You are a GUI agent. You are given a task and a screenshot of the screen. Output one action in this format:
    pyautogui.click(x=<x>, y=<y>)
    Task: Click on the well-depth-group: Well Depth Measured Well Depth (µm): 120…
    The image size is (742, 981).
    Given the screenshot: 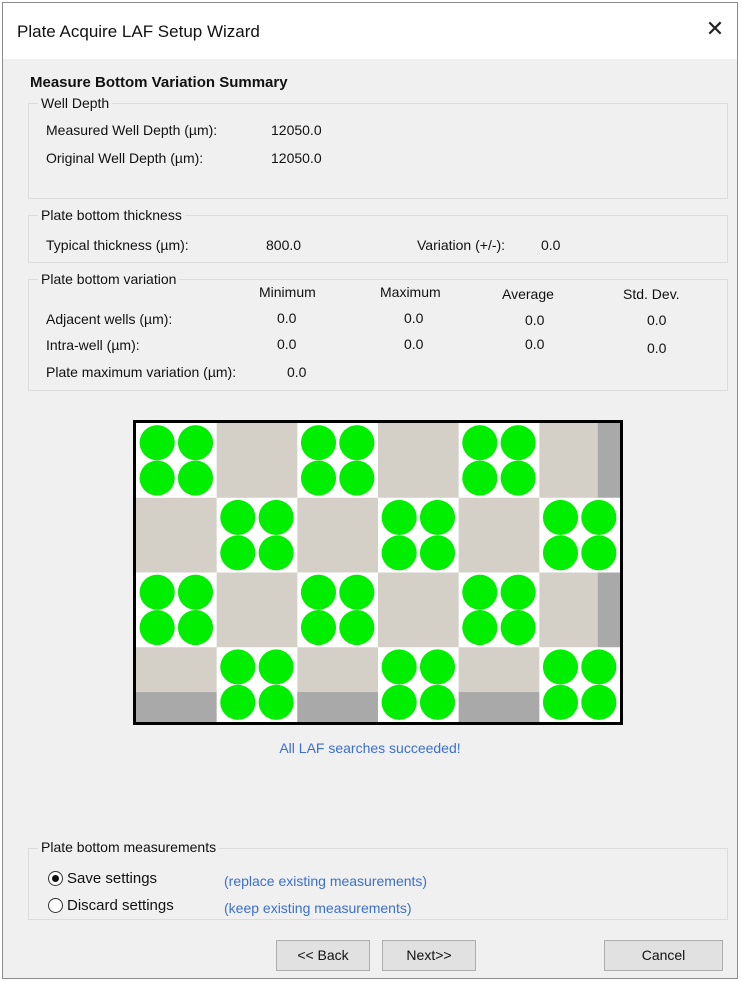 What is the action you would take?
    pyautogui.click(x=378, y=147)
    